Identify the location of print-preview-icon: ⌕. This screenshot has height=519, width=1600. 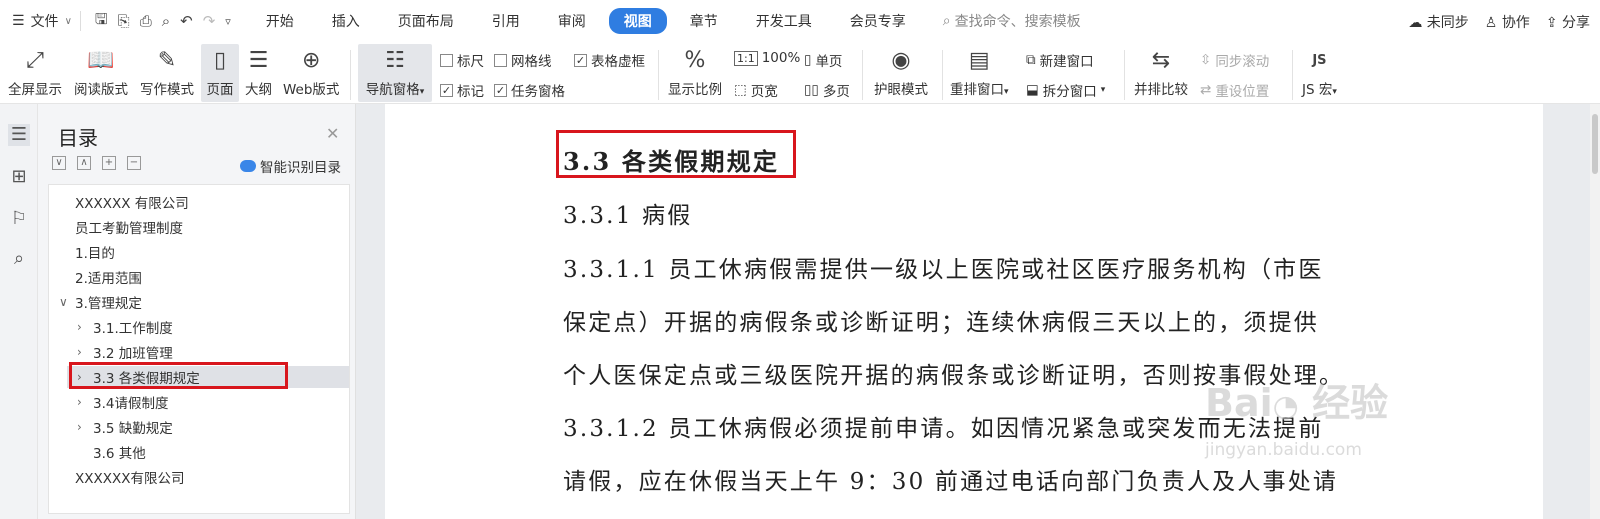
(166, 21).